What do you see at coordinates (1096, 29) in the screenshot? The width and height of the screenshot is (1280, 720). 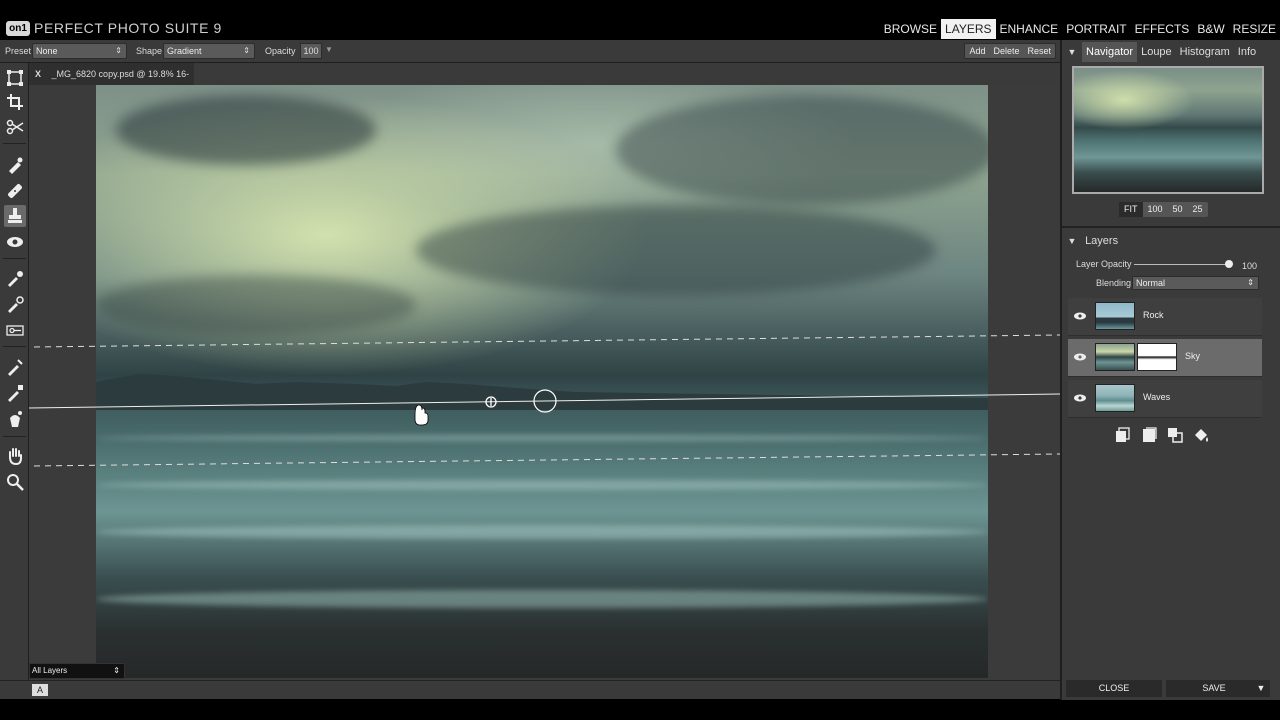 I see `module-portrait: PORTRAIT` at bounding box center [1096, 29].